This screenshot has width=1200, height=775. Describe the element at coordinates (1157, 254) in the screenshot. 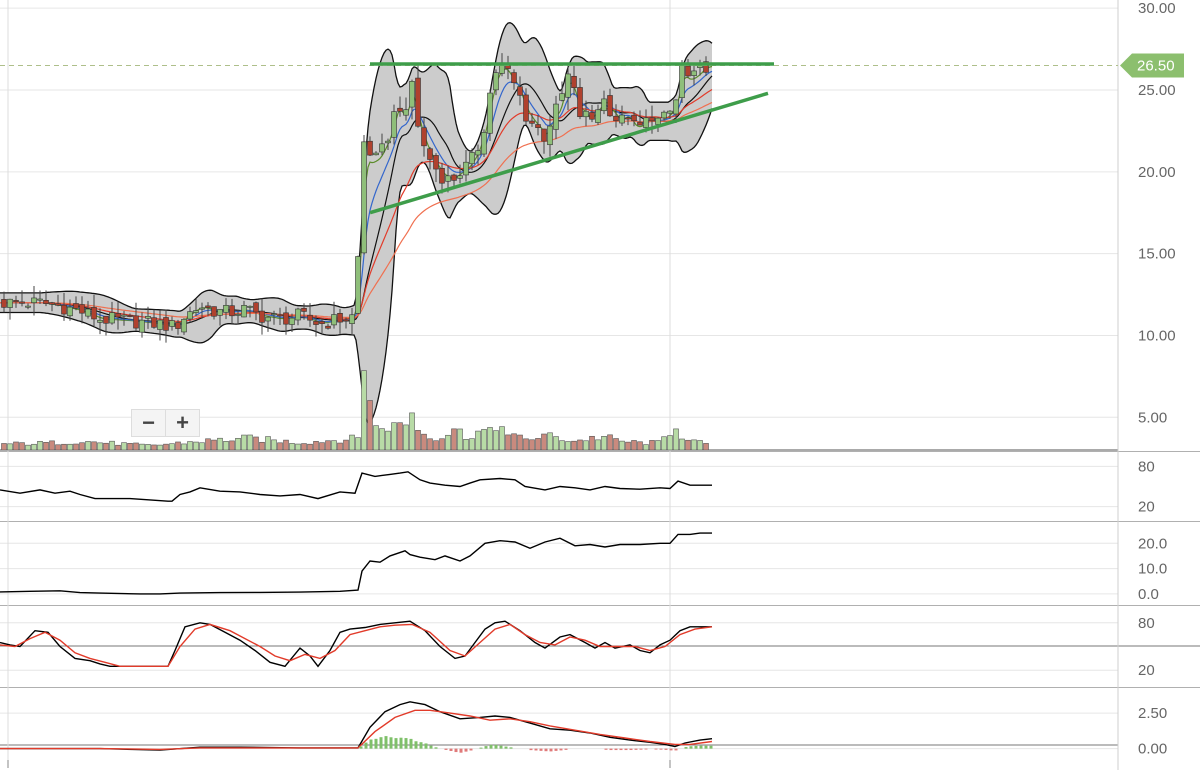

I see `axis-tick-label: 15.00` at that location.